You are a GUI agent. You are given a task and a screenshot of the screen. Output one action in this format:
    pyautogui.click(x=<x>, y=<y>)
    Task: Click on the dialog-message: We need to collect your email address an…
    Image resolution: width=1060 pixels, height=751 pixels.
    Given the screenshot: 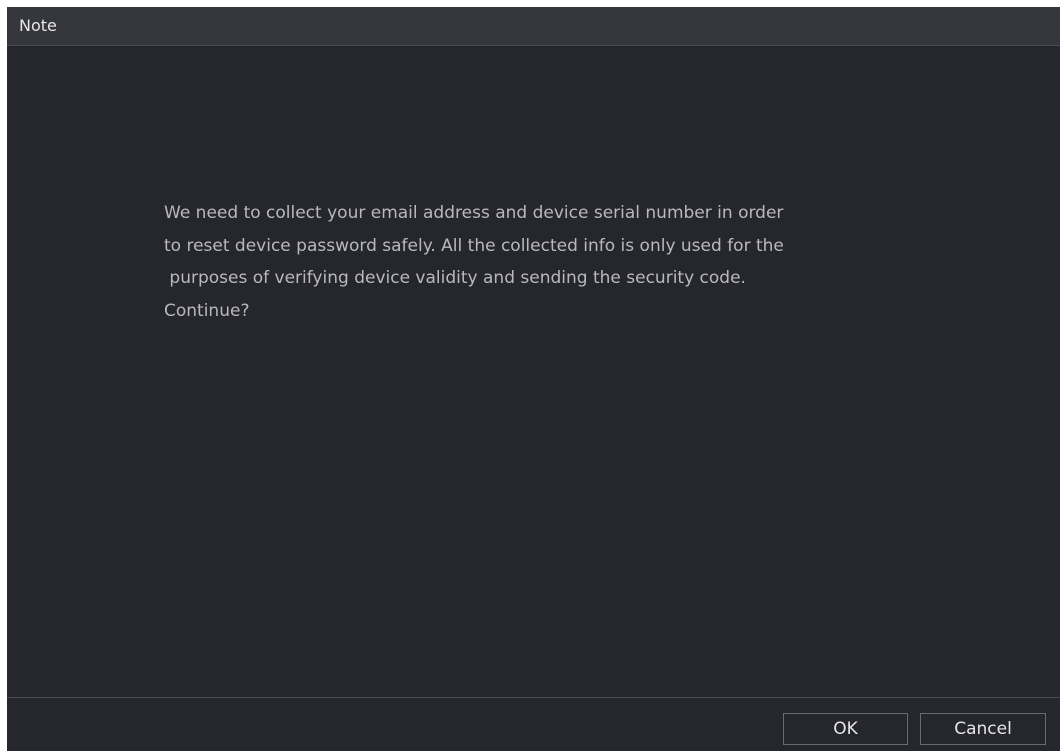 What is the action you would take?
    pyautogui.click(x=544, y=262)
    